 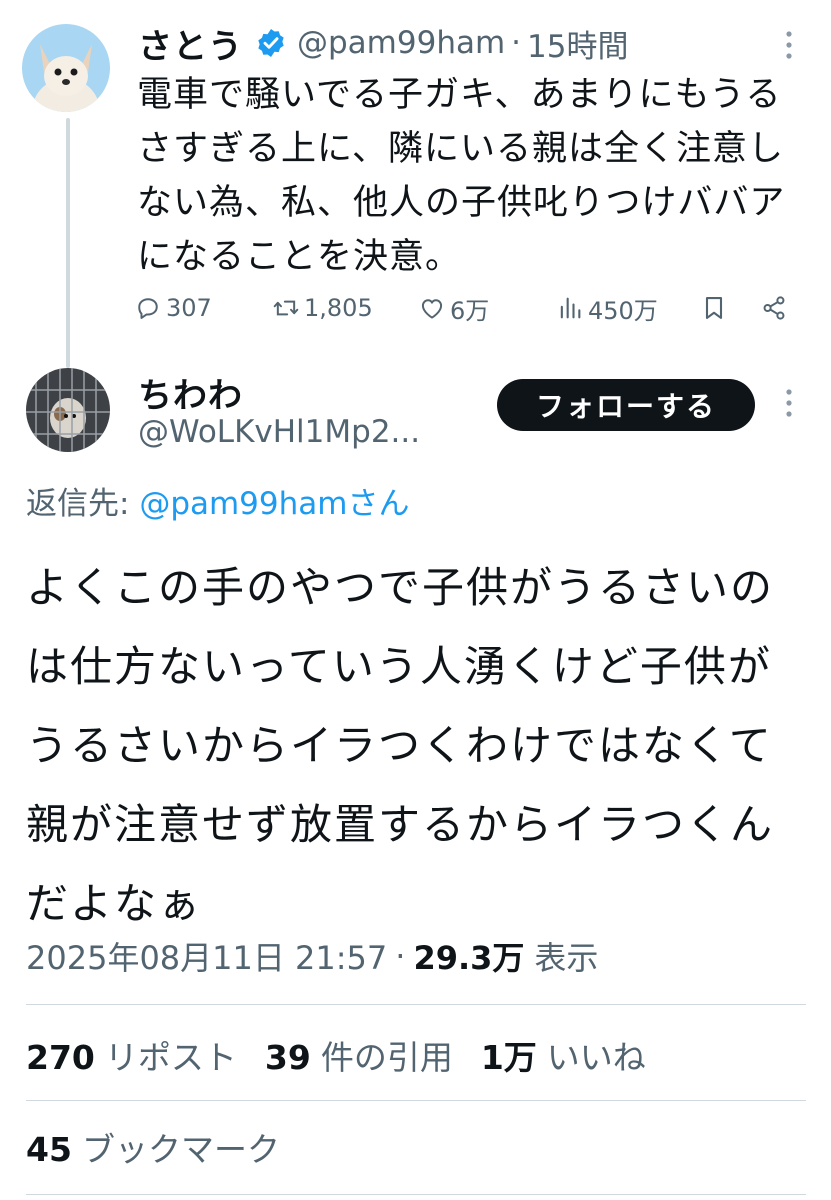 I want to click on like-button: 6万, so click(x=453, y=308).